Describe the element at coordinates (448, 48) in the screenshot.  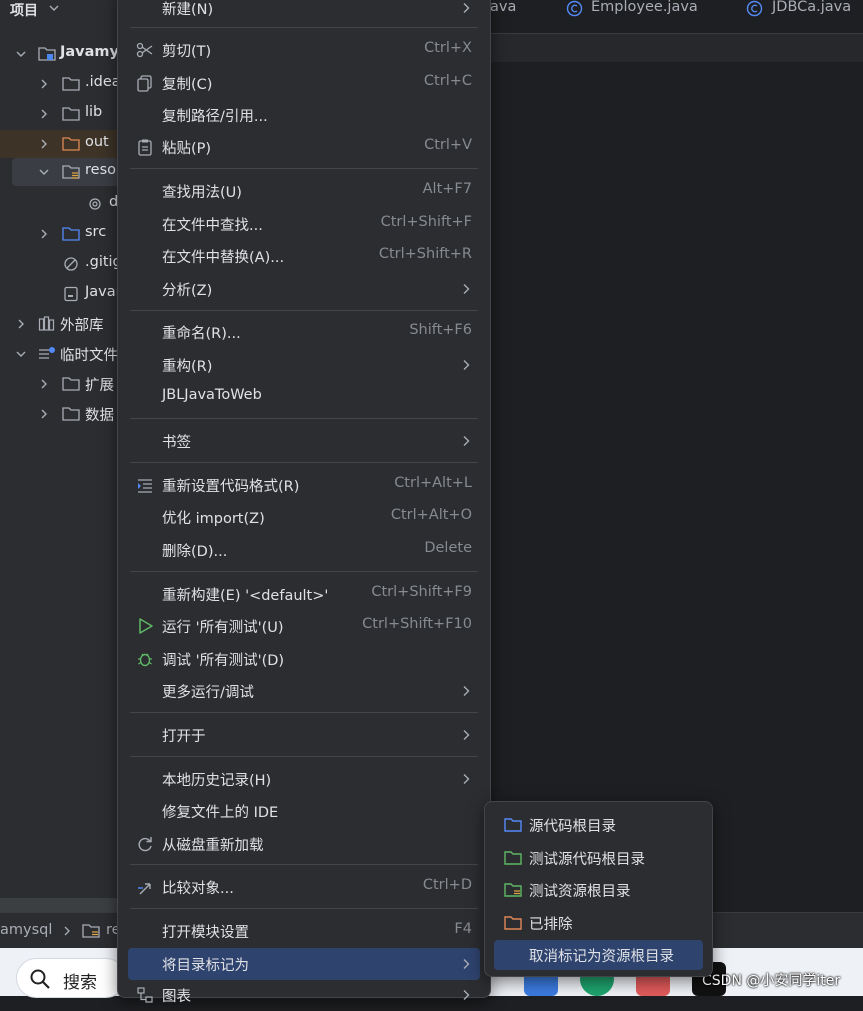
I see `menu-item-shortcut: Ctrl+X` at that location.